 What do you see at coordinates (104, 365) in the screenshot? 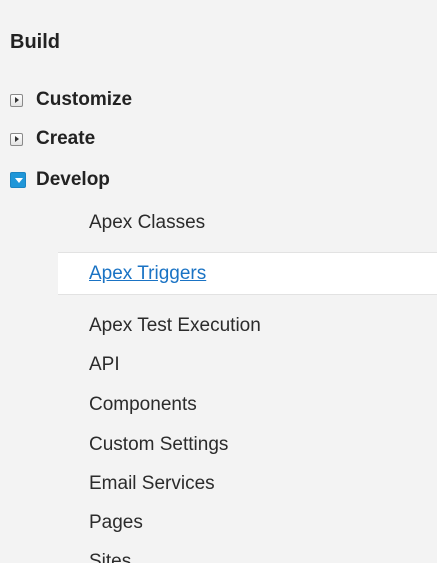
I see `sidebar-item-api: API` at bounding box center [104, 365].